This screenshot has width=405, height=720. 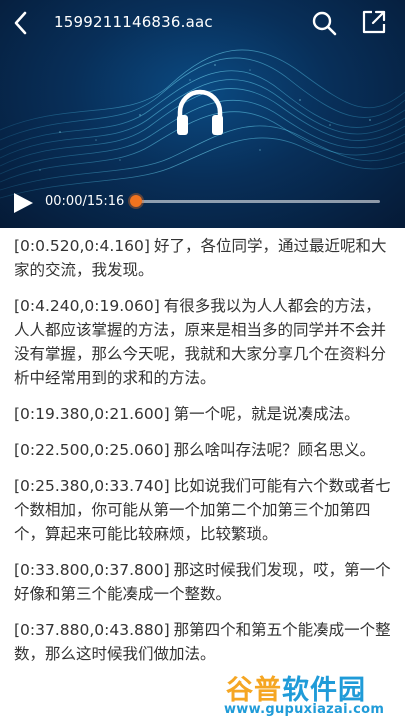 What do you see at coordinates (266, 414) in the screenshot?
I see `transcript-text: 第一个呢，就是说凑成法。` at bounding box center [266, 414].